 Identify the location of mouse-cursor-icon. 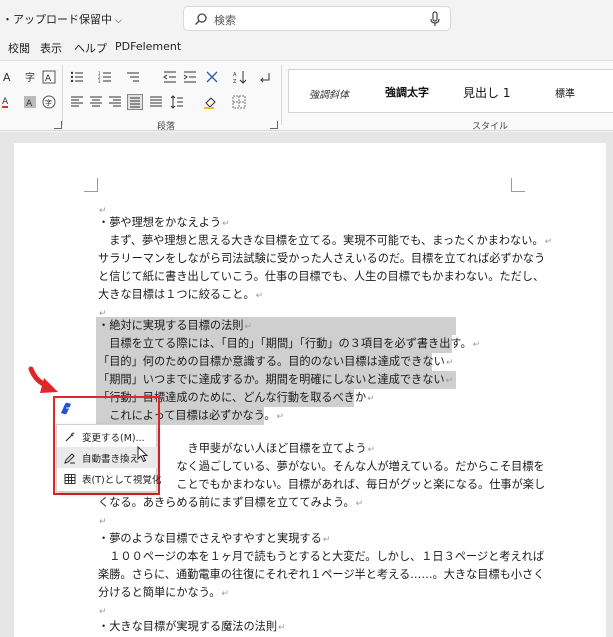
(143, 454).